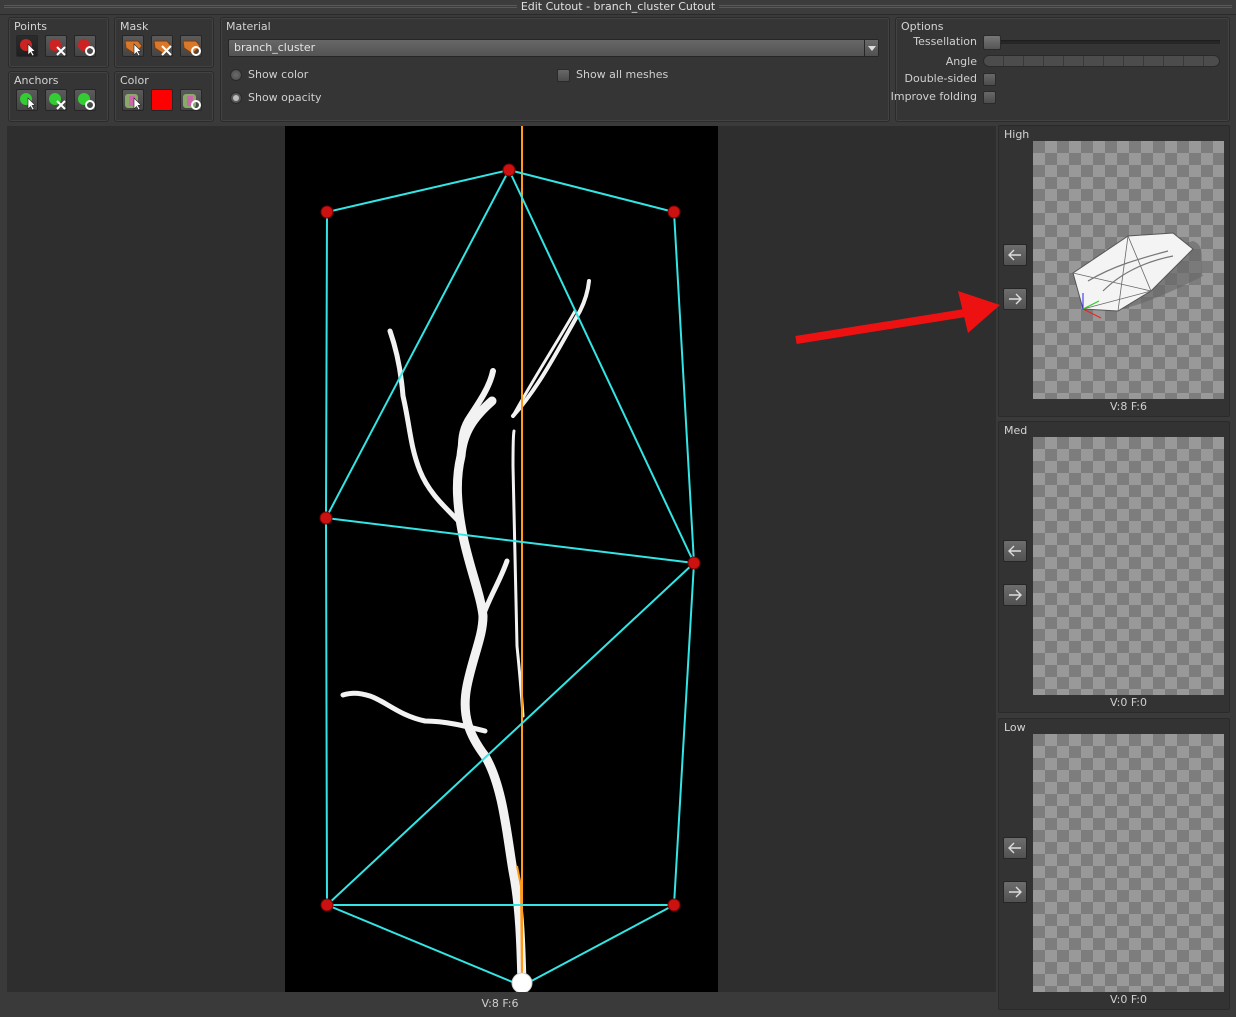 This screenshot has width=1236, height=1017. Describe the element at coordinates (961, 61) in the screenshot. I see `angle-label: Angle` at that location.